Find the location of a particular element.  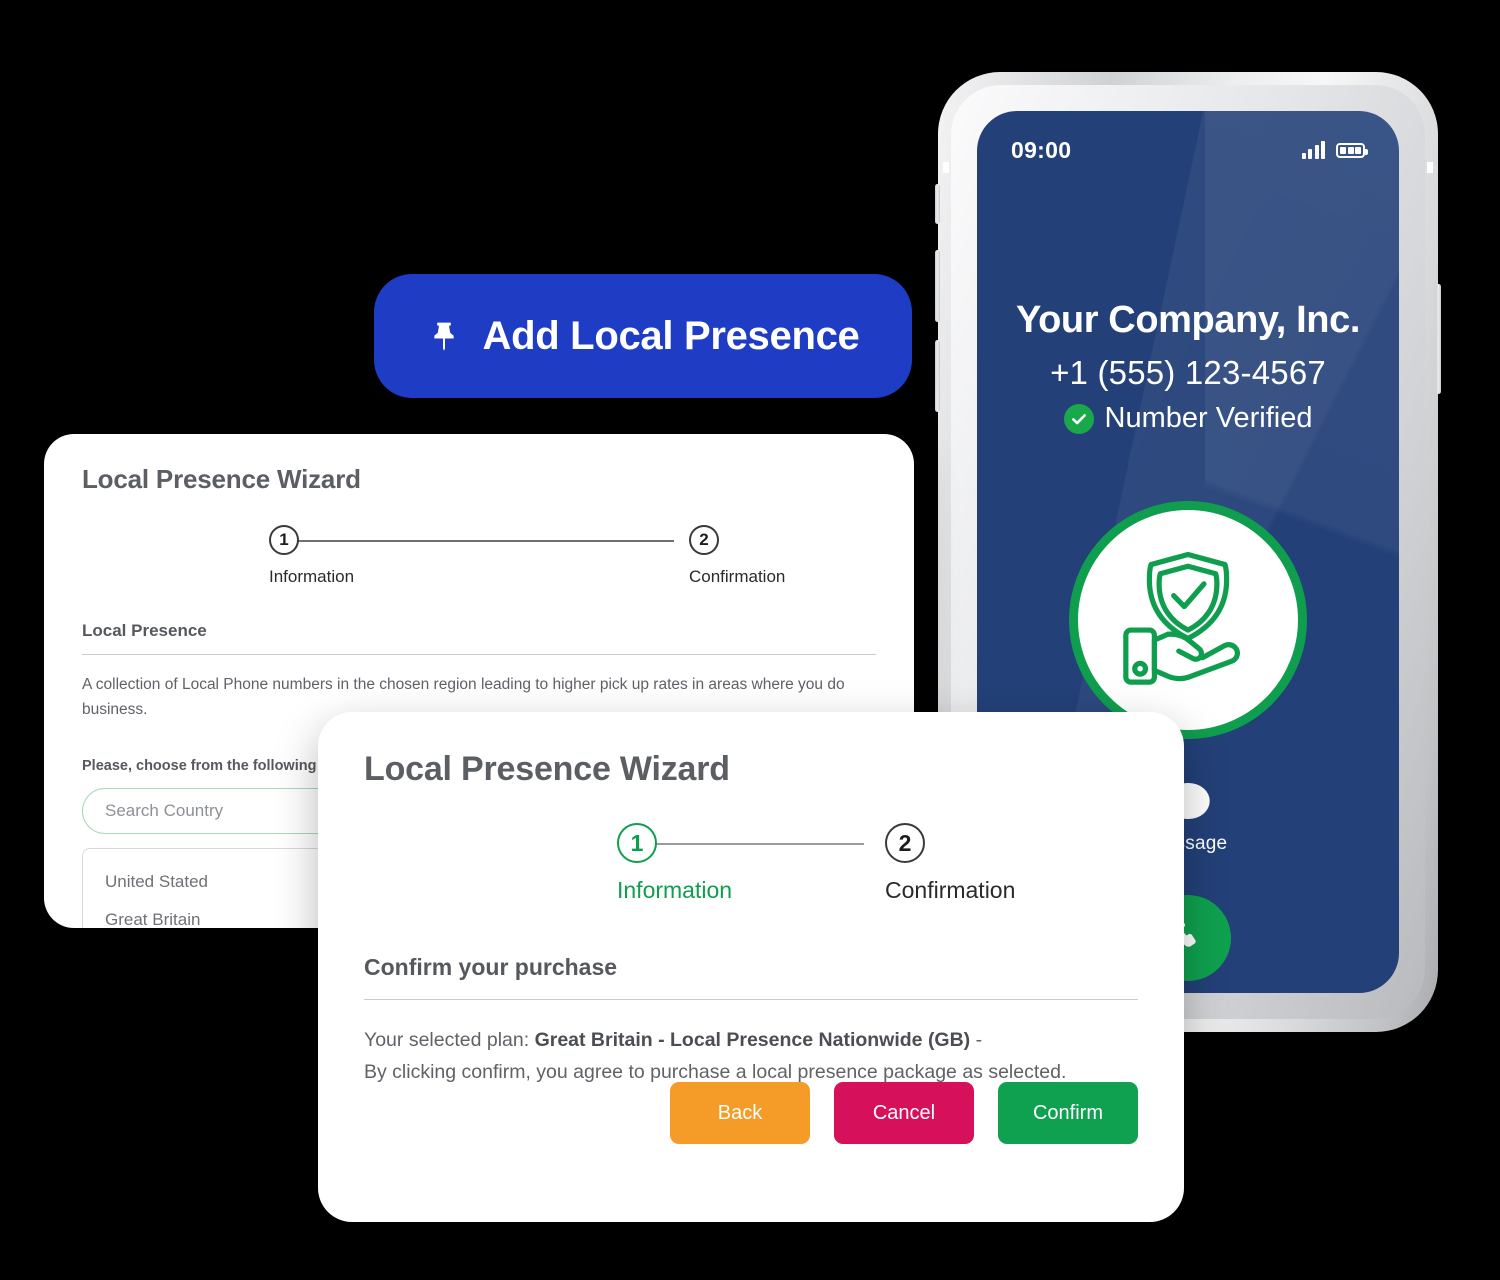

selected-plan-suffix: - is located at coordinates (976, 1040).